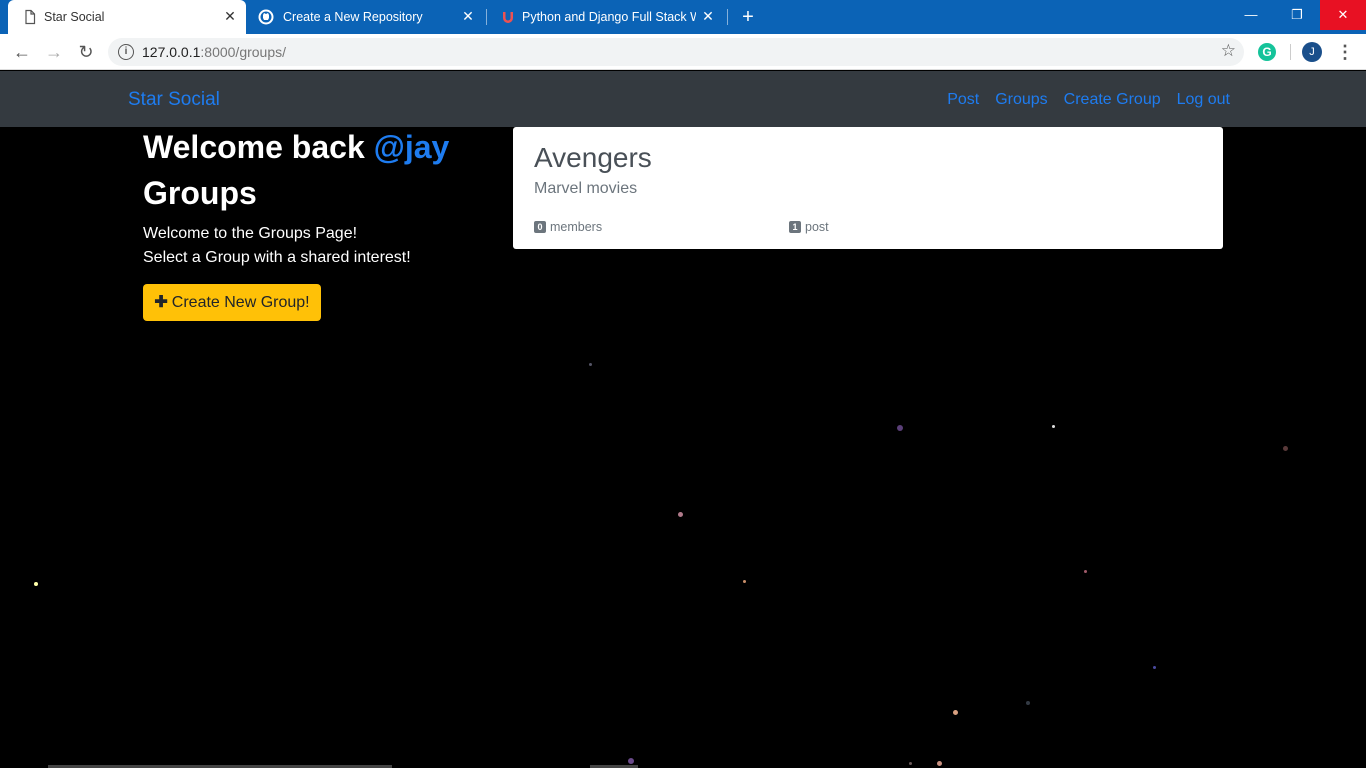  I want to click on toolbar-separator, so click(1290, 52).